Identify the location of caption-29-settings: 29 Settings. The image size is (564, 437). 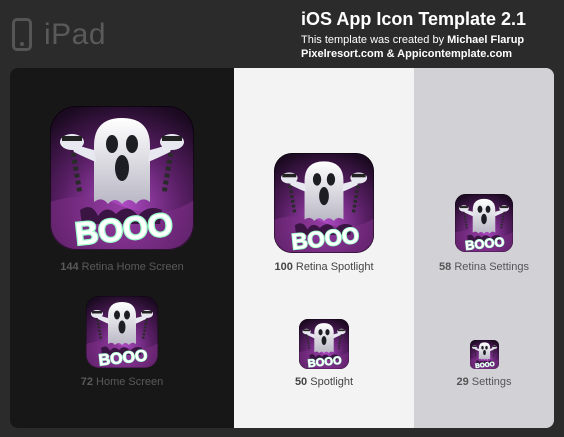
(484, 382).